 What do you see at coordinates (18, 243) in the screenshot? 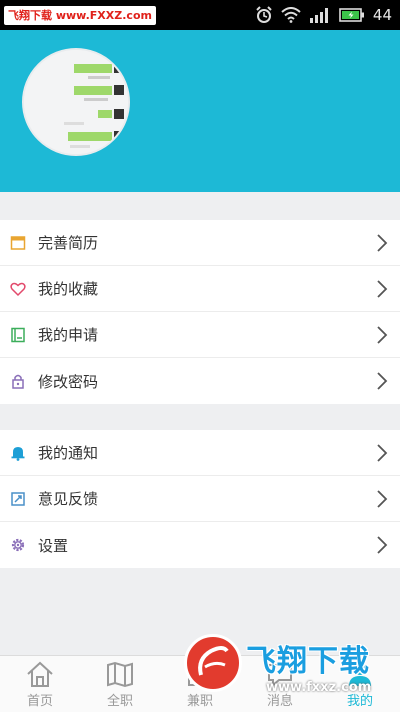
I see `resume-icon` at bounding box center [18, 243].